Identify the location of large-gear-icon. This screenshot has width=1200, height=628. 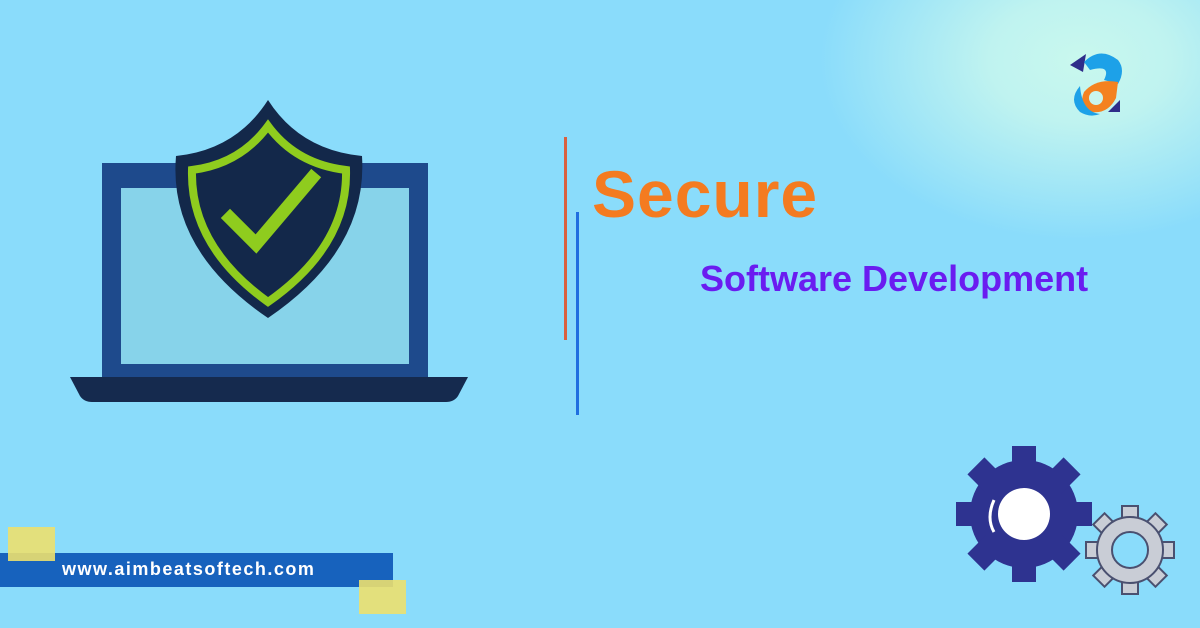
(1024, 514).